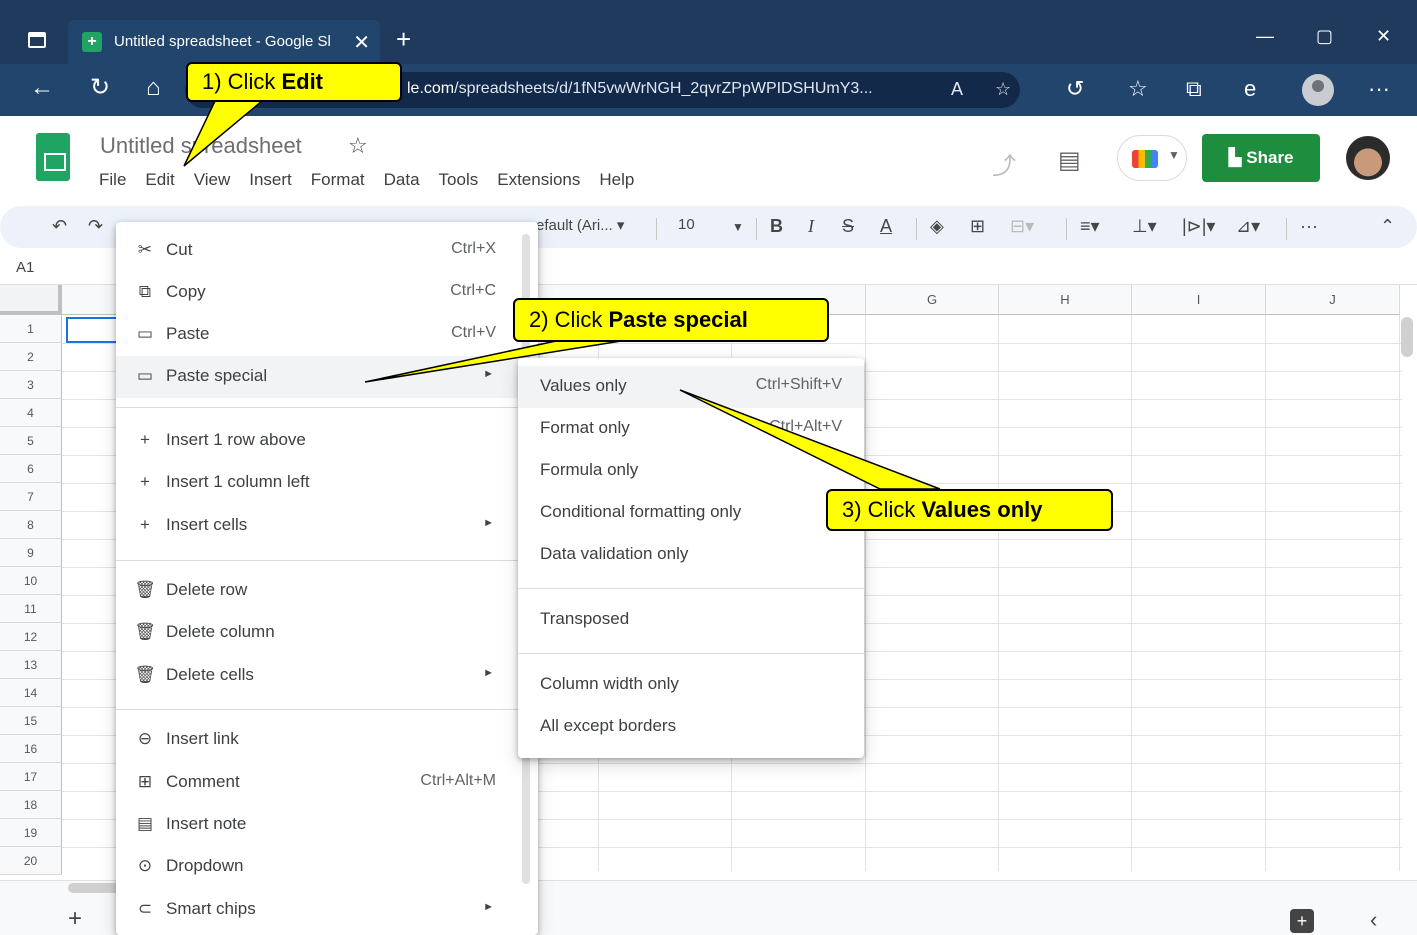 The image size is (1417, 935). Describe the element at coordinates (31, 441) in the screenshot. I see `row-header: 5` at that location.